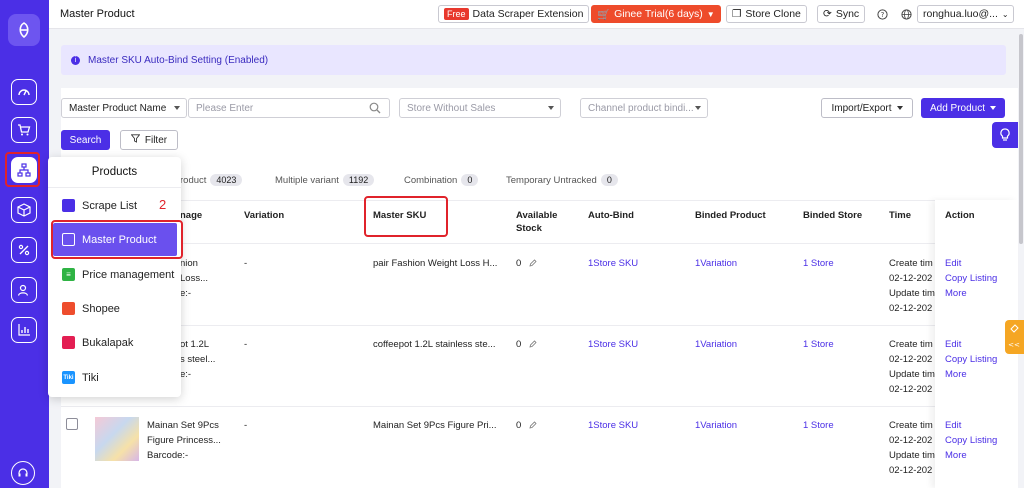 The height and width of the screenshot is (488, 1024). What do you see at coordinates (716, 263) in the screenshot?
I see `table-row-1-binded-product-link: 1Variation` at bounding box center [716, 263].